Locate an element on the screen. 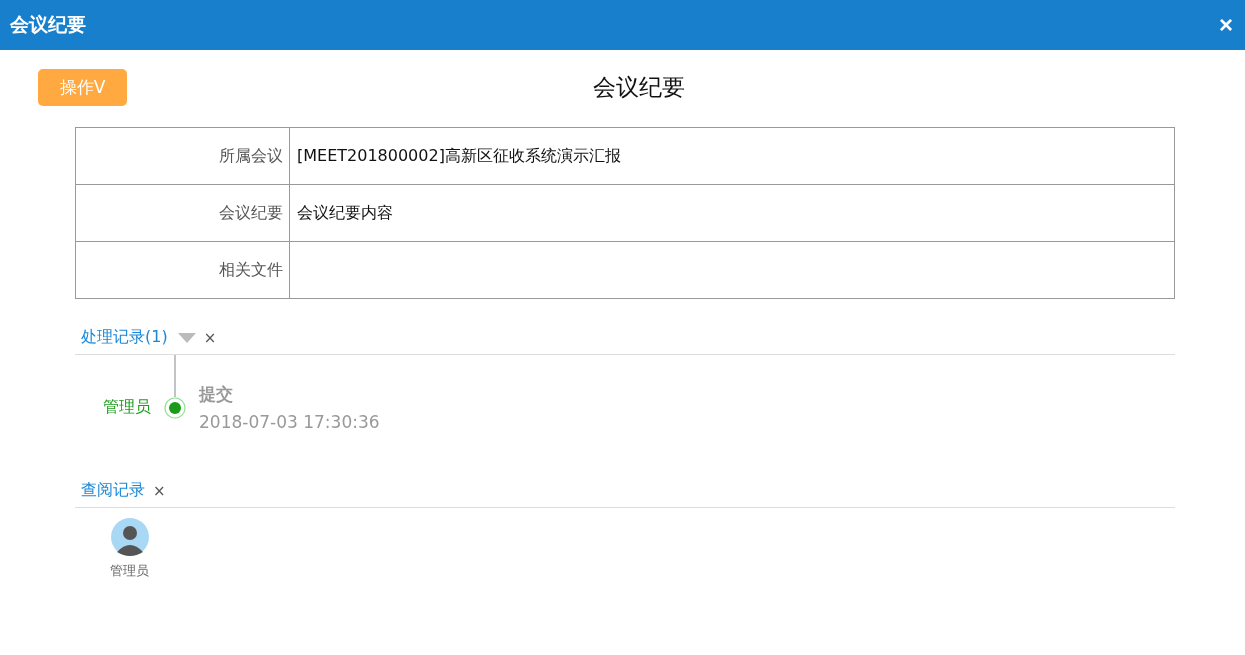  view-log-tab: 查阅记录 is located at coordinates (113, 490).